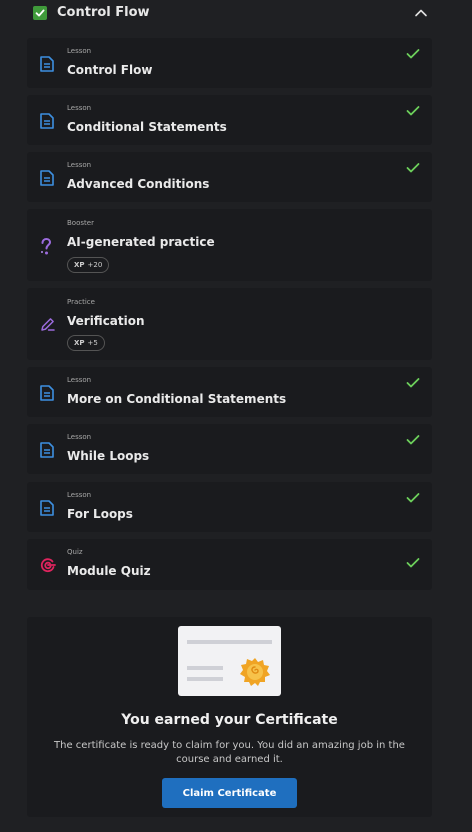 The image size is (472, 832). Describe the element at coordinates (108, 456) in the screenshot. I see `item-title: While Loops` at that location.